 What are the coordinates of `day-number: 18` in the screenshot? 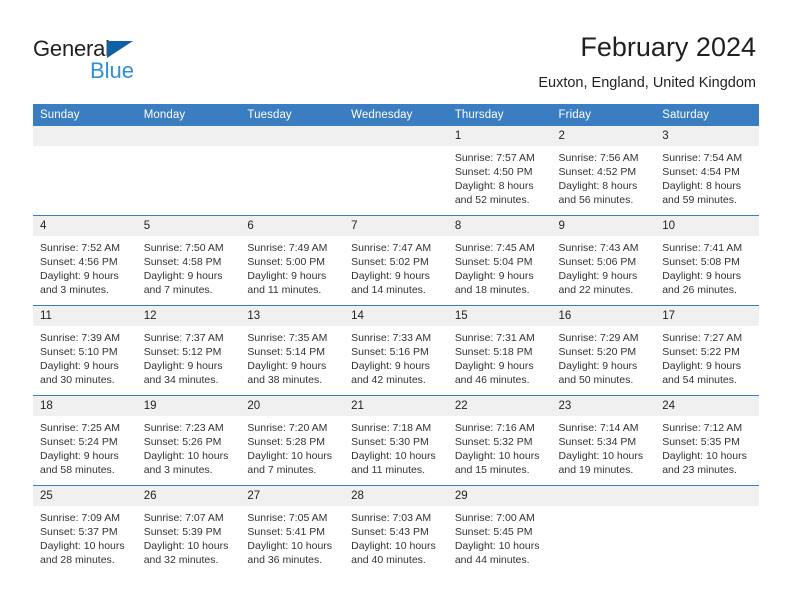 It's located at (85, 406).